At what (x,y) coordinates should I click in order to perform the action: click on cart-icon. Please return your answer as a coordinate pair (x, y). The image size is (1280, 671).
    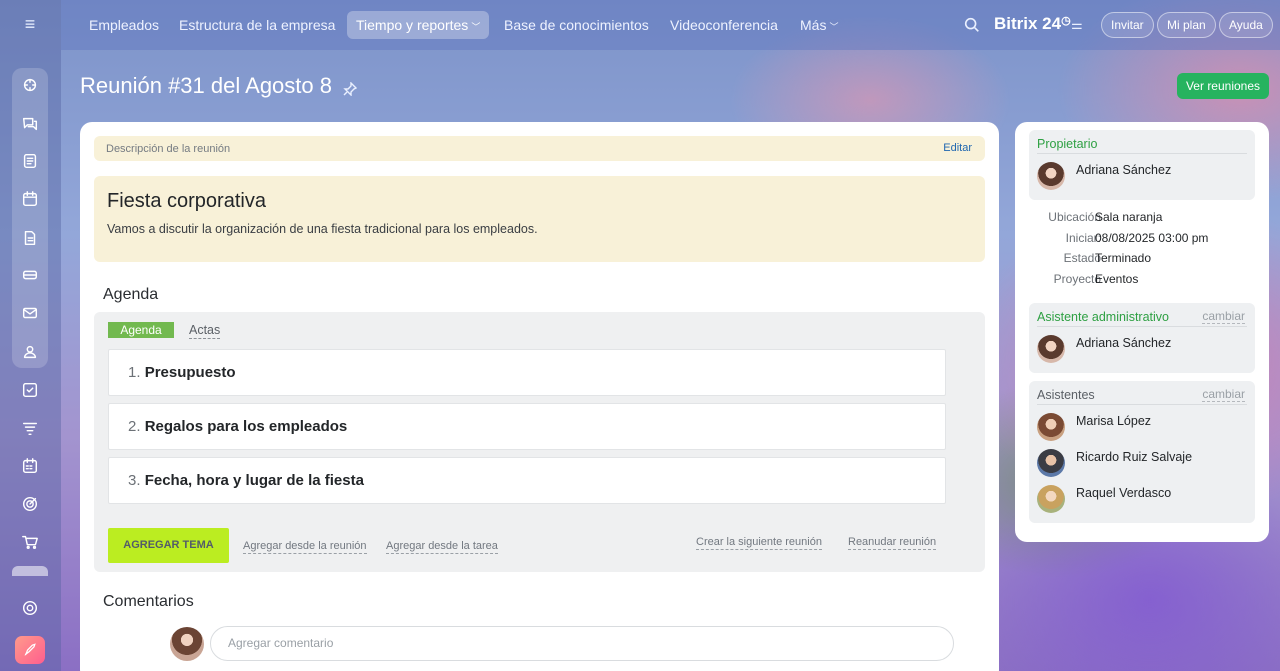
    Looking at the image, I should click on (30, 542).